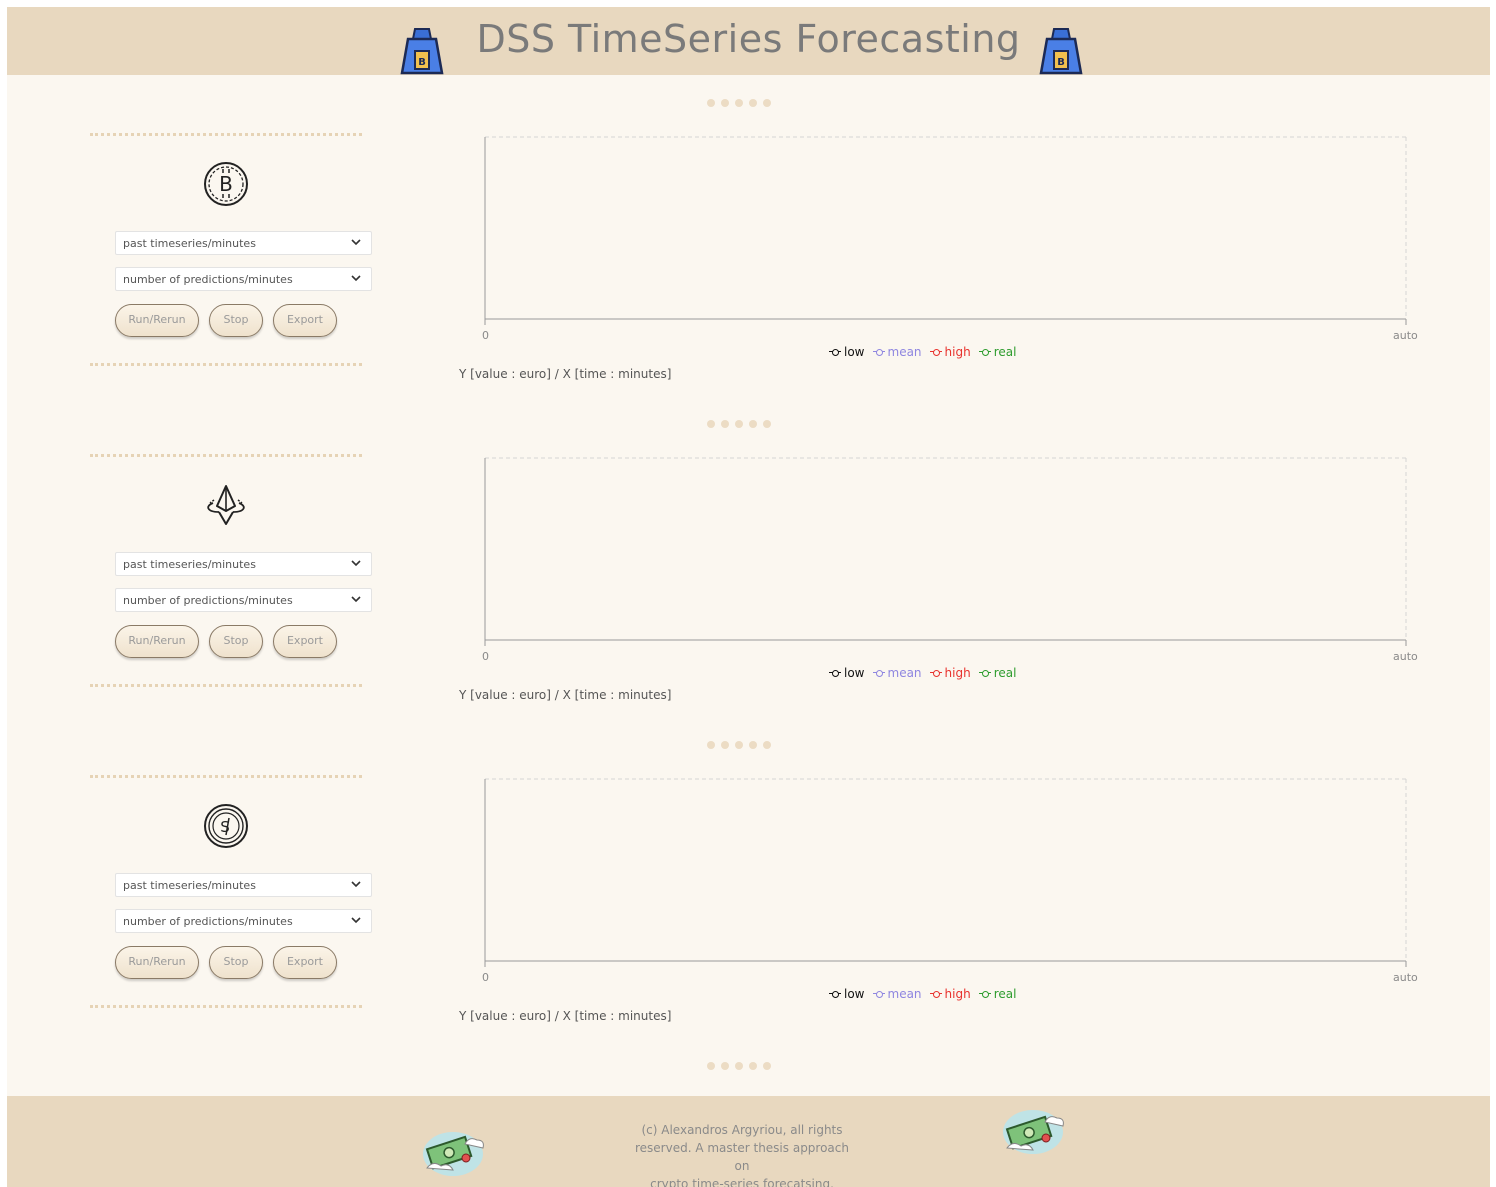 The height and width of the screenshot is (1187, 1496). I want to click on bitcoin-coin-icon: B, so click(226, 184).